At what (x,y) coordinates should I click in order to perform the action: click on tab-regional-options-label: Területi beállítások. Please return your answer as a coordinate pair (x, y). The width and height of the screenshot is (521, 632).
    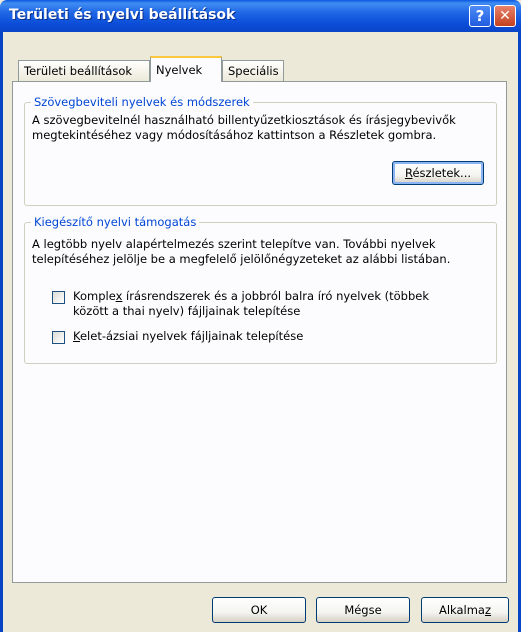
    Looking at the image, I should click on (78, 71).